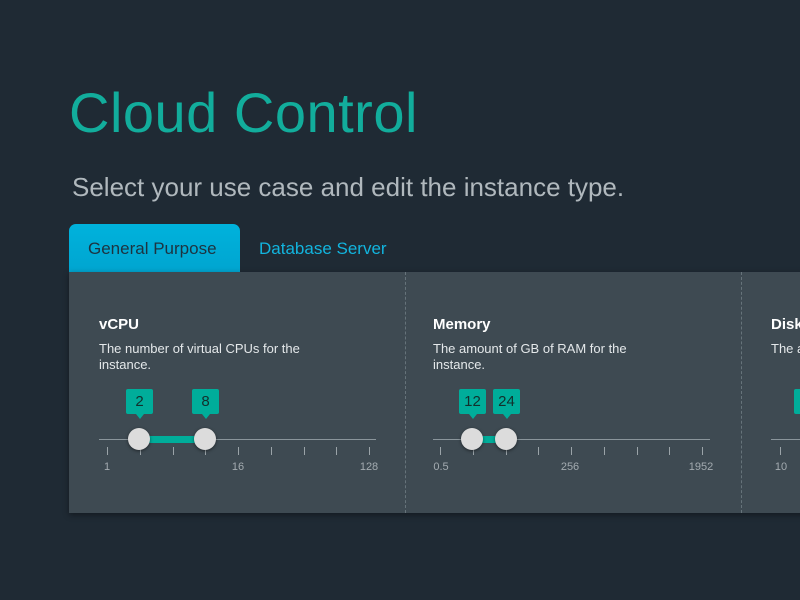 The image size is (800, 600). What do you see at coordinates (107, 467) in the screenshot?
I see `tick-label: 1` at bounding box center [107, 467].